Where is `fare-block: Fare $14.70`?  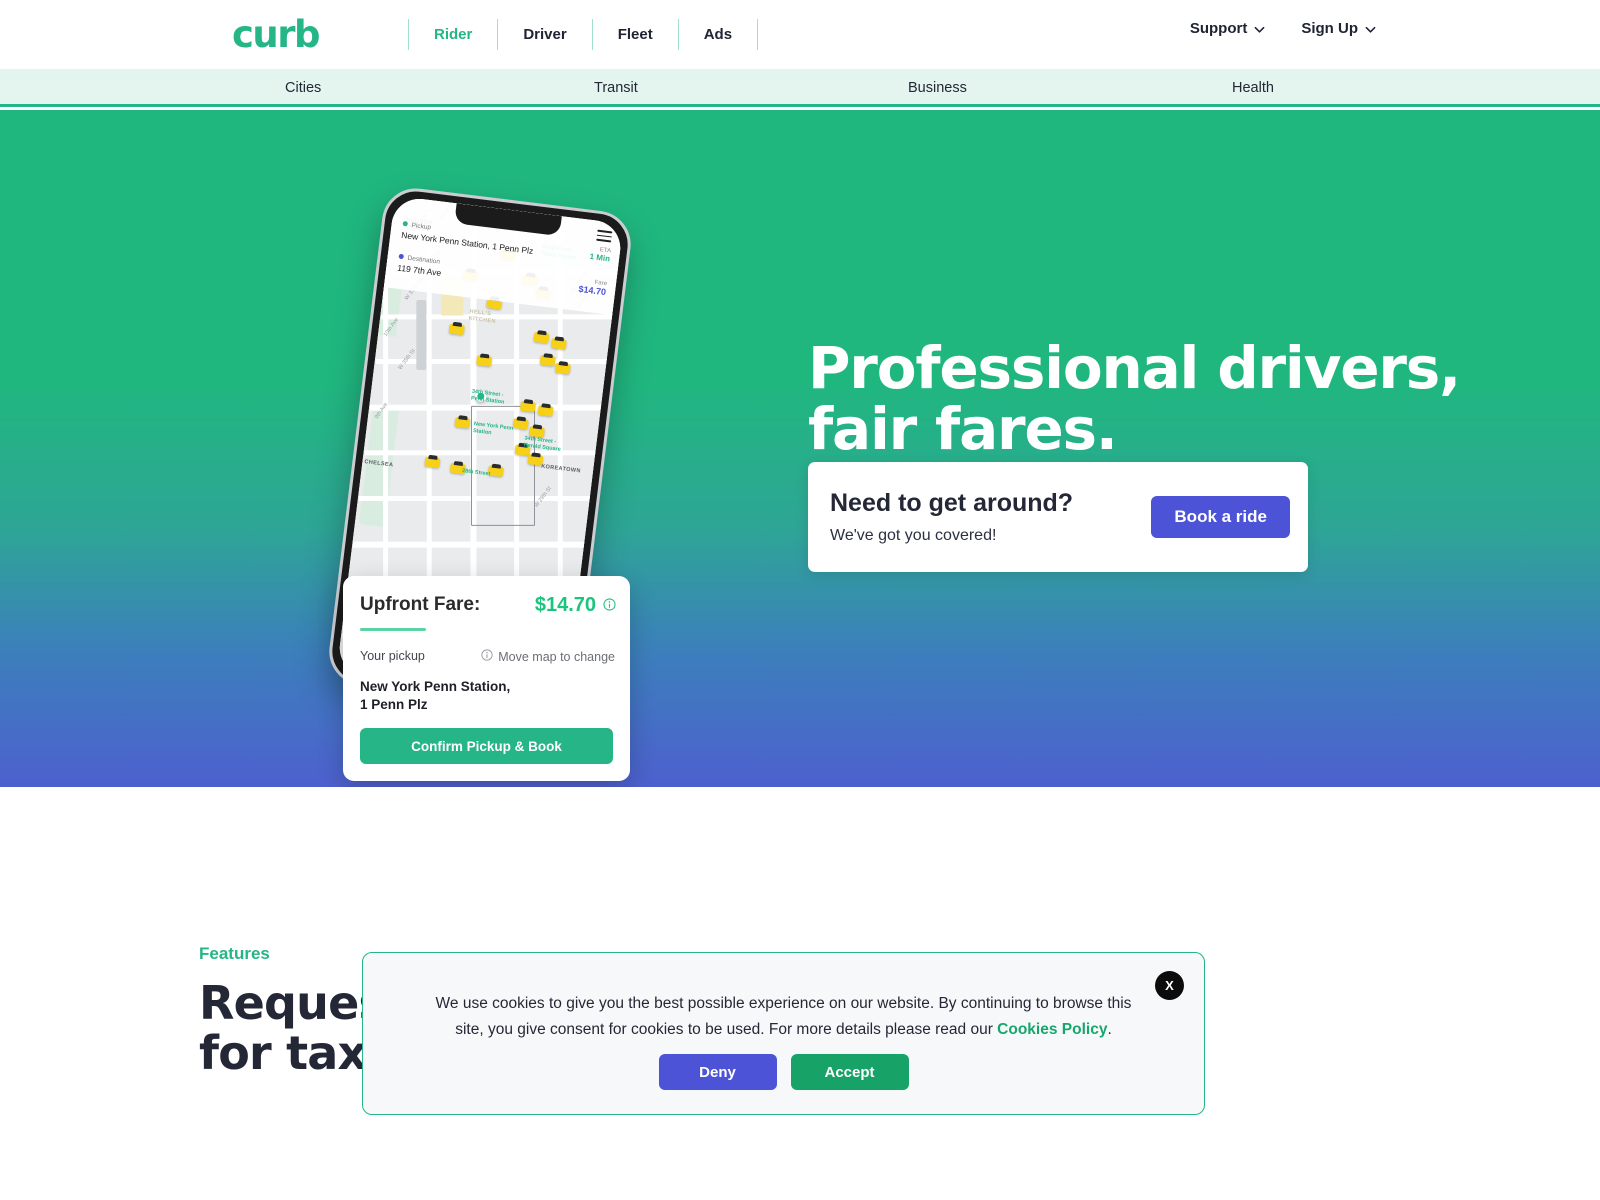
fare-block: Fare $14.70 is located at coordinates (592, 287).